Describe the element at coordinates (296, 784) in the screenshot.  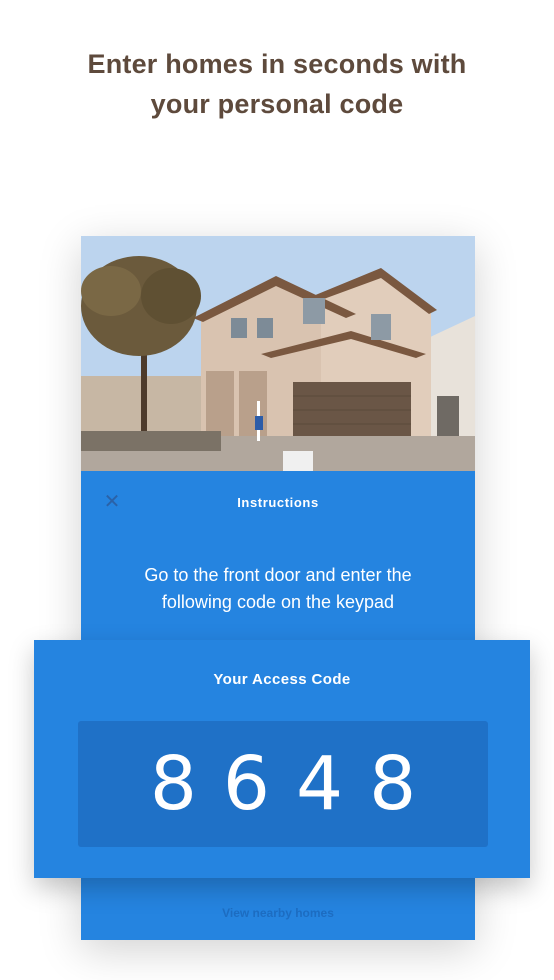
I see `access-code-digits: 8648` at that location.